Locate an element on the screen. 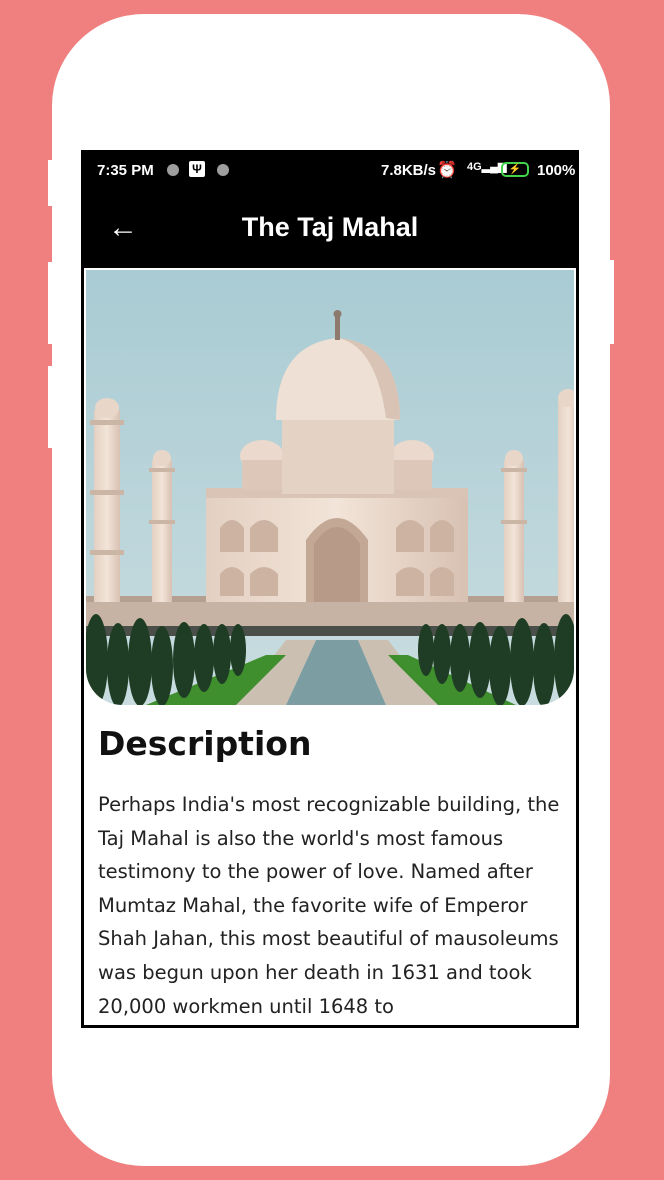 This screenshot has height=1180, width=664. page-title: The Taj Mahal is located at coordinates (330, 227).